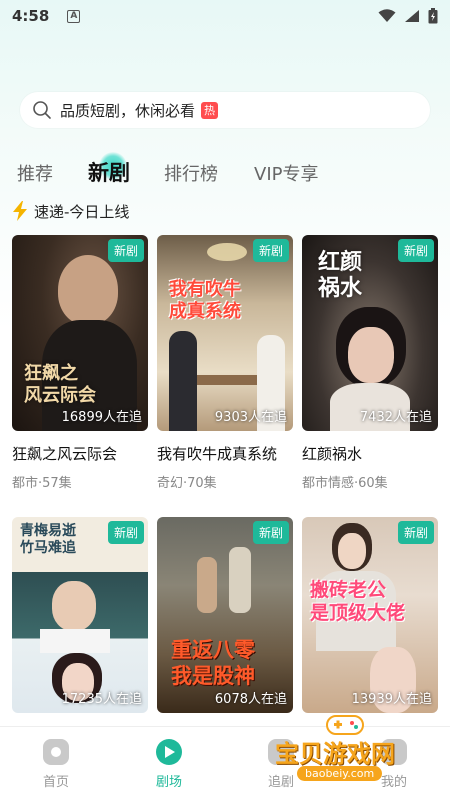  What do you see at coordinates (56, 752) in the screenshot?
I see `home-icon` at bounding box center [56, 752].